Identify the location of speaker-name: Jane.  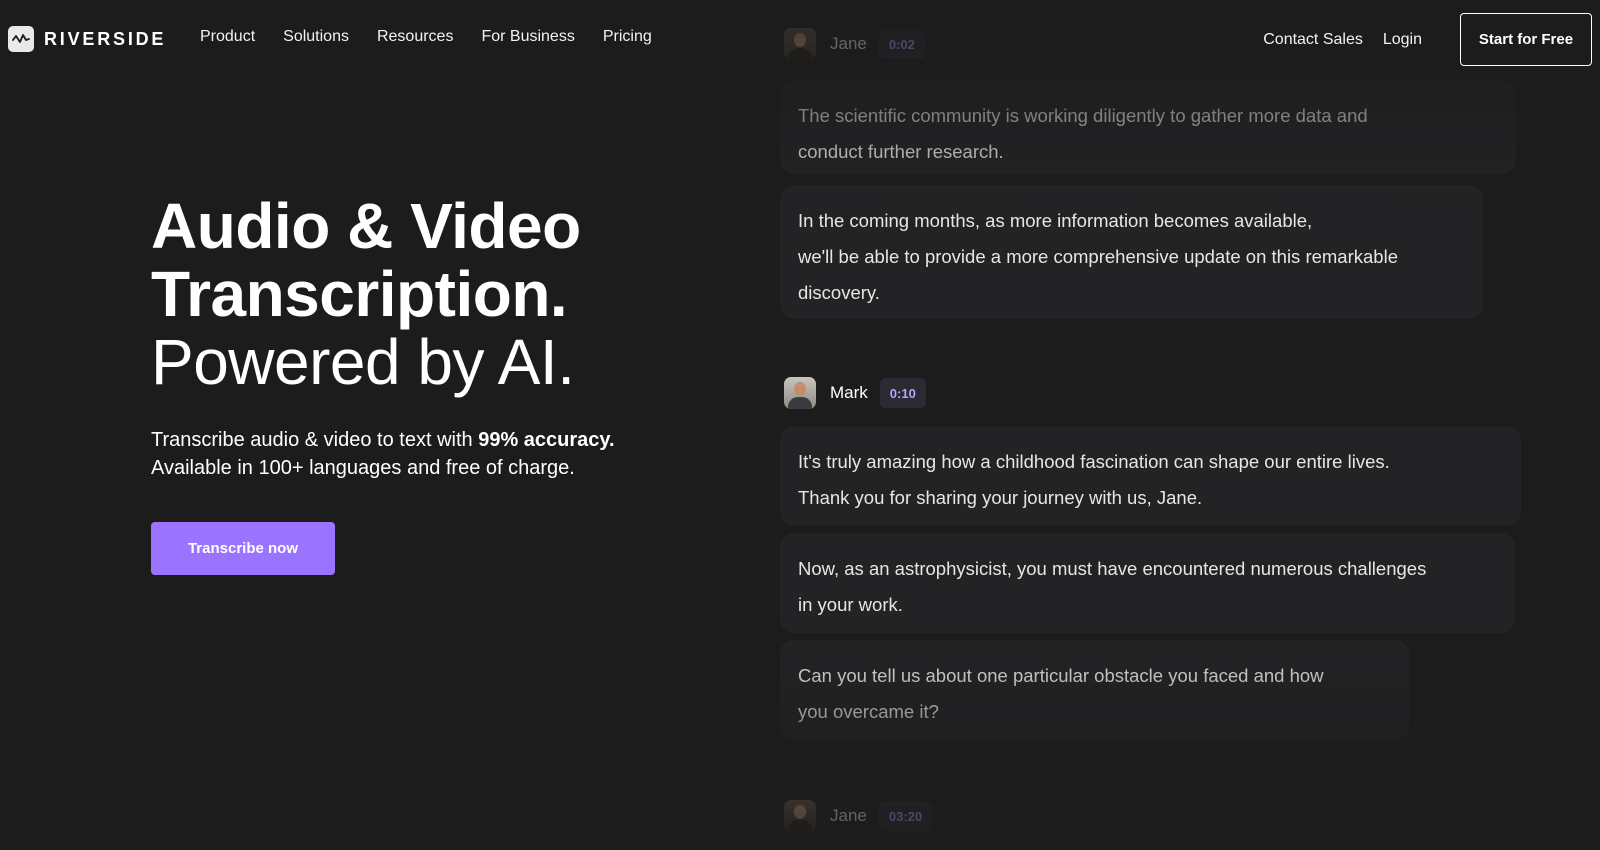
(848, 815).